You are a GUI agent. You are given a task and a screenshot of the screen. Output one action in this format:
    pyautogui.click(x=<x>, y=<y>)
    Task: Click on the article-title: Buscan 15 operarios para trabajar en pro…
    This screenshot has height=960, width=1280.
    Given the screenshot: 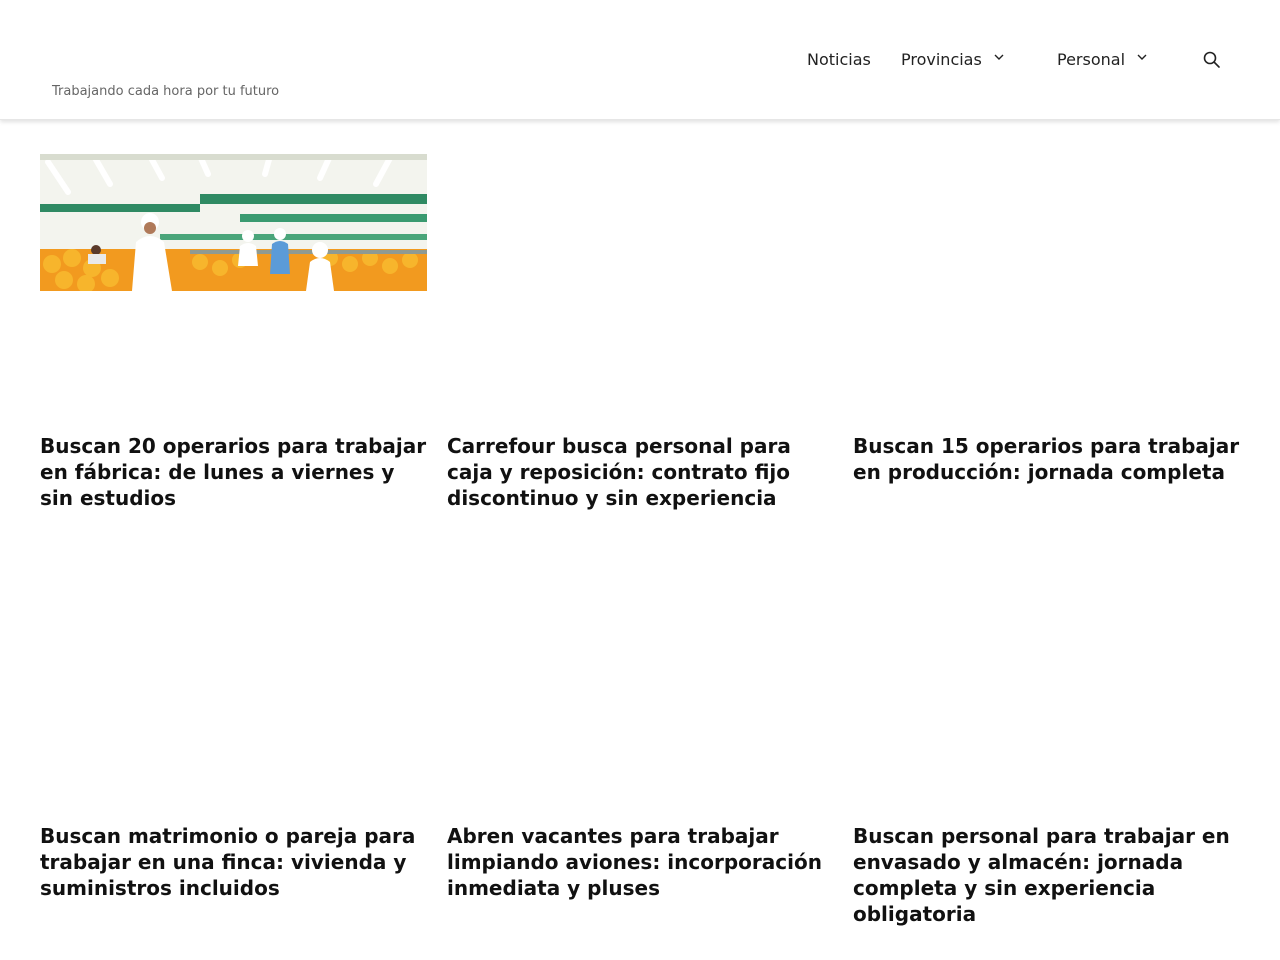 What is the action you would take?
    pyautogui.click(x=1048, y=459)
    